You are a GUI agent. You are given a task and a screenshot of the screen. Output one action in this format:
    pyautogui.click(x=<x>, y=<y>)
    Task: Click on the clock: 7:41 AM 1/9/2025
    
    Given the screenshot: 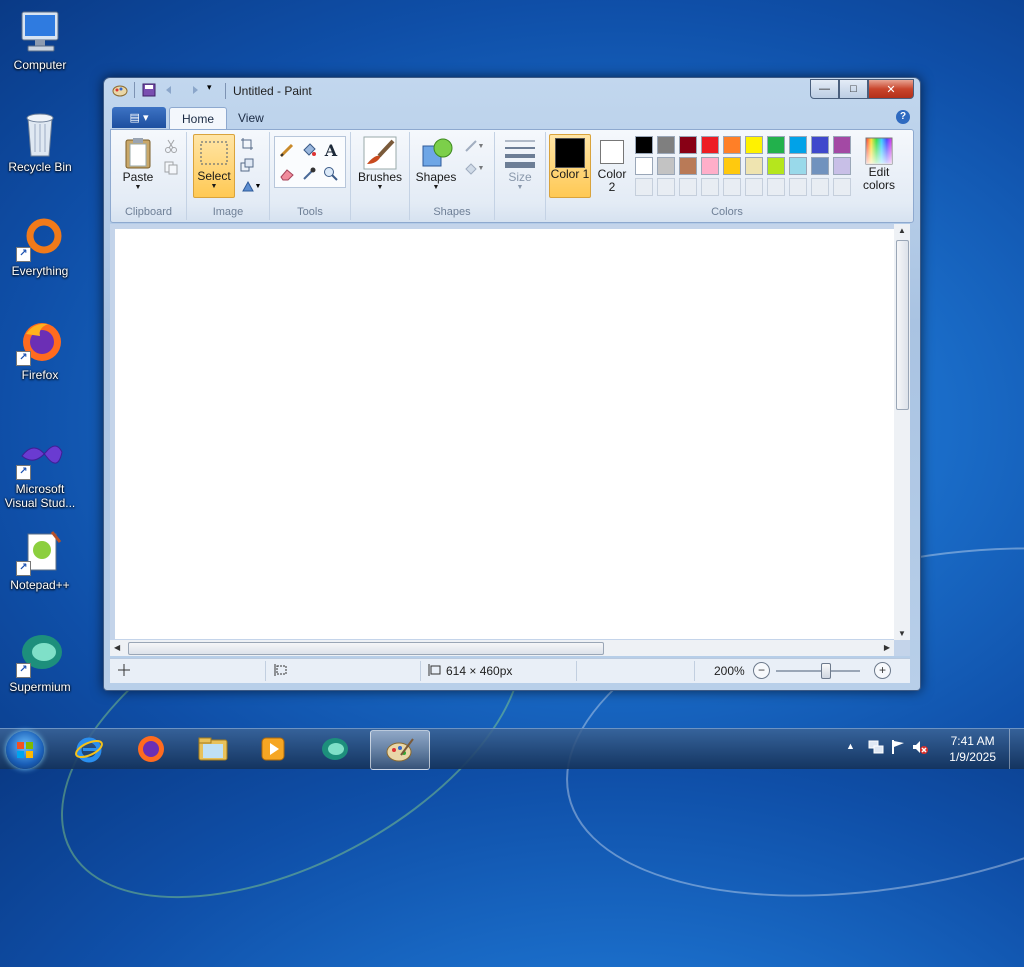 What is the action you would take?
    pyautogui.click(x=972, y=749)
    